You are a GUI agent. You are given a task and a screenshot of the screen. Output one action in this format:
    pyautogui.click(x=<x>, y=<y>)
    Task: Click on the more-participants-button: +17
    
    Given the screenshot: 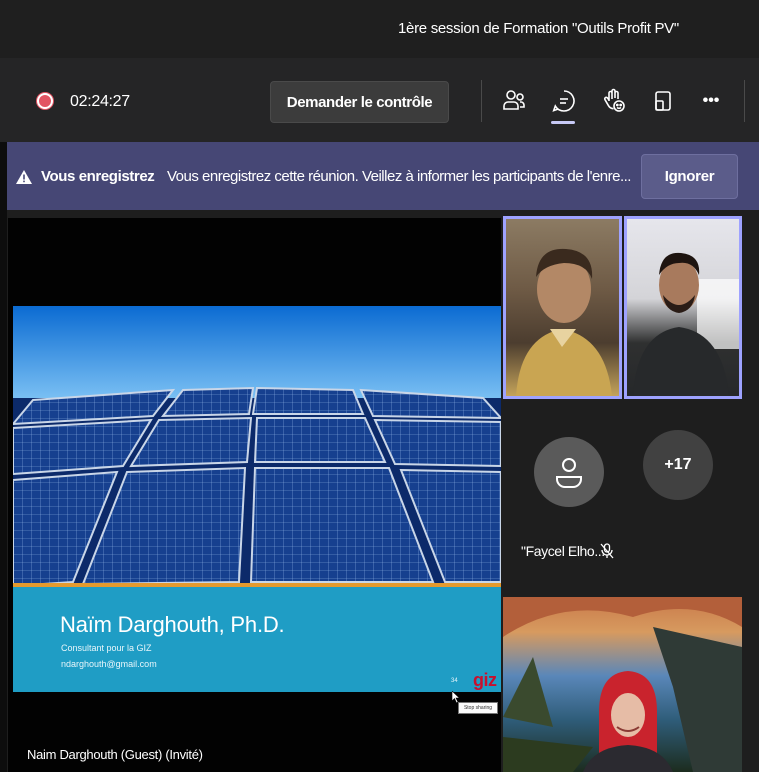 What is the action you would take?
    pyautogui.click(x=678, y=465)
    